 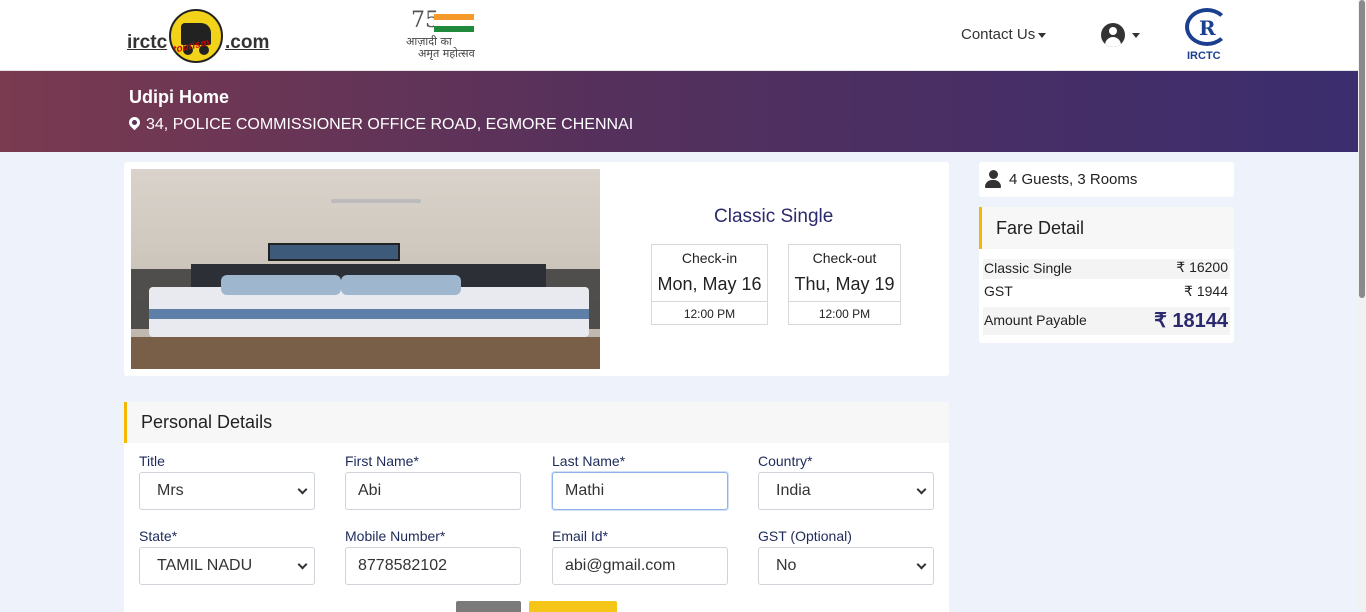 I want to click on contact-us-dropdown: Contact Us, so click(x=1004, y=34).